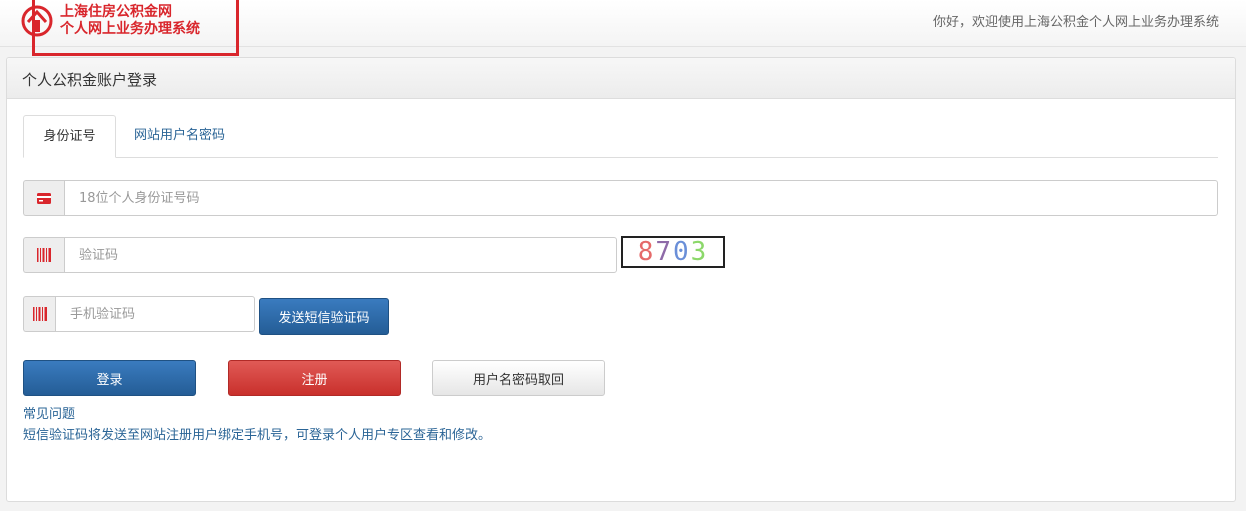 This screenshot has height=511, width=1246. I want to click on login-tabs: 身份证号 网站用户名密码, so click(620, 136).